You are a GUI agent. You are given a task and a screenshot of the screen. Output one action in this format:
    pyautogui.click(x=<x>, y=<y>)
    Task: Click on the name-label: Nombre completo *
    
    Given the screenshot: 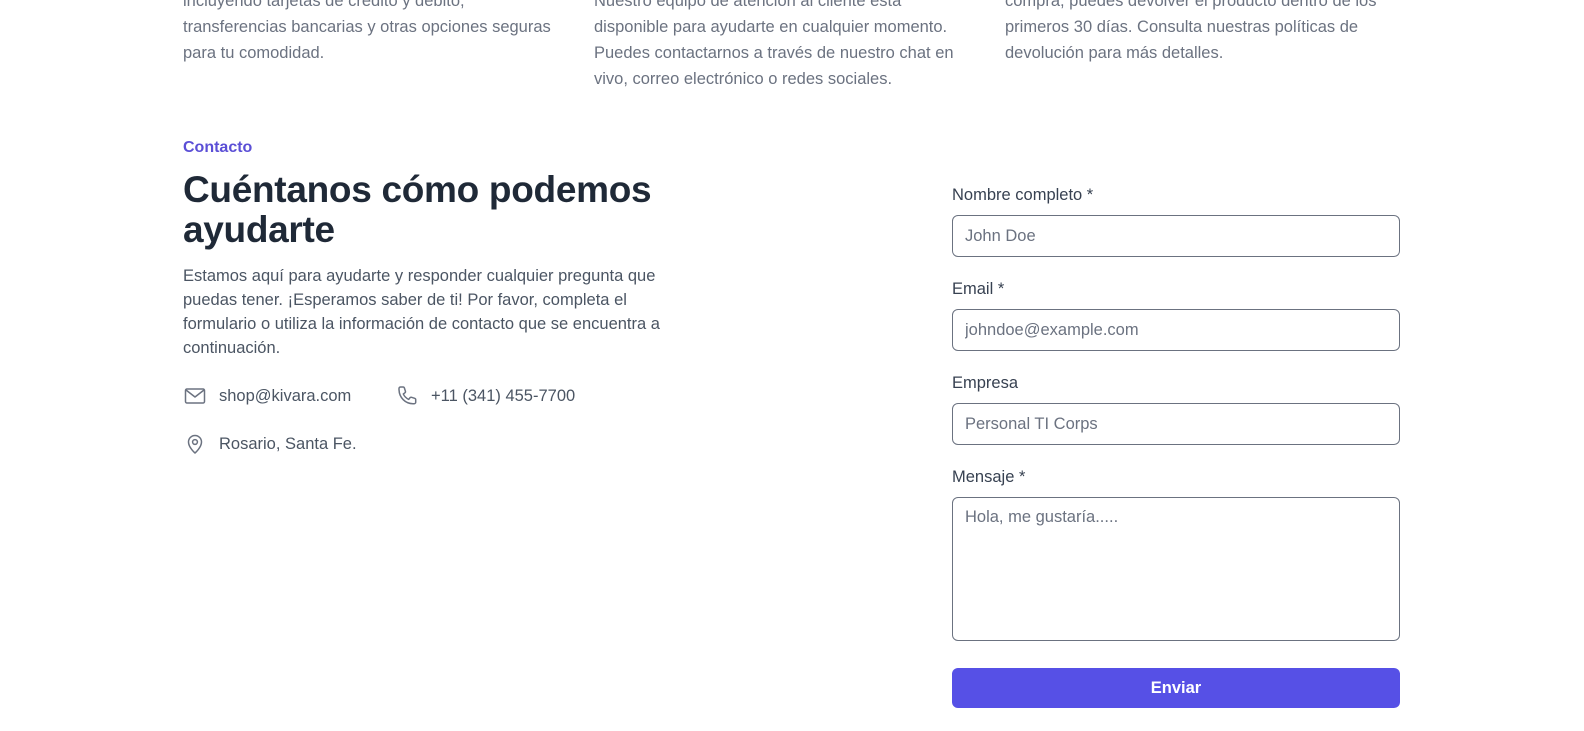 What is the action you would take?
    pyautogui.click(x=1023, y=195)
    